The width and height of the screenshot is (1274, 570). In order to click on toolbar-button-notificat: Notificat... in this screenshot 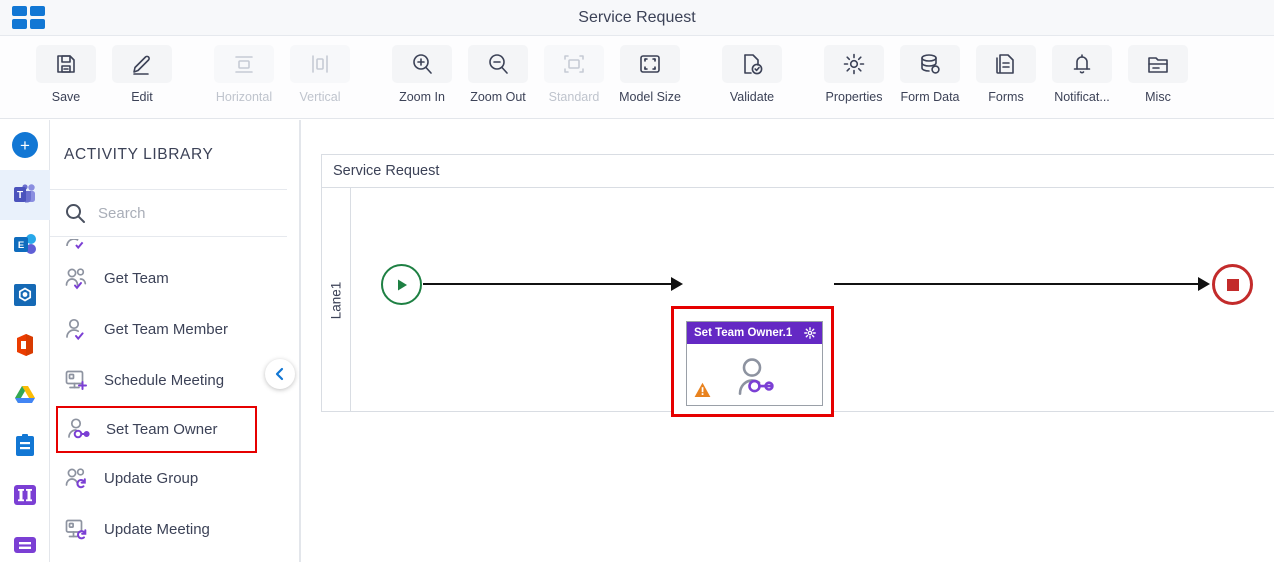, I will do `click(1082, 73)`.